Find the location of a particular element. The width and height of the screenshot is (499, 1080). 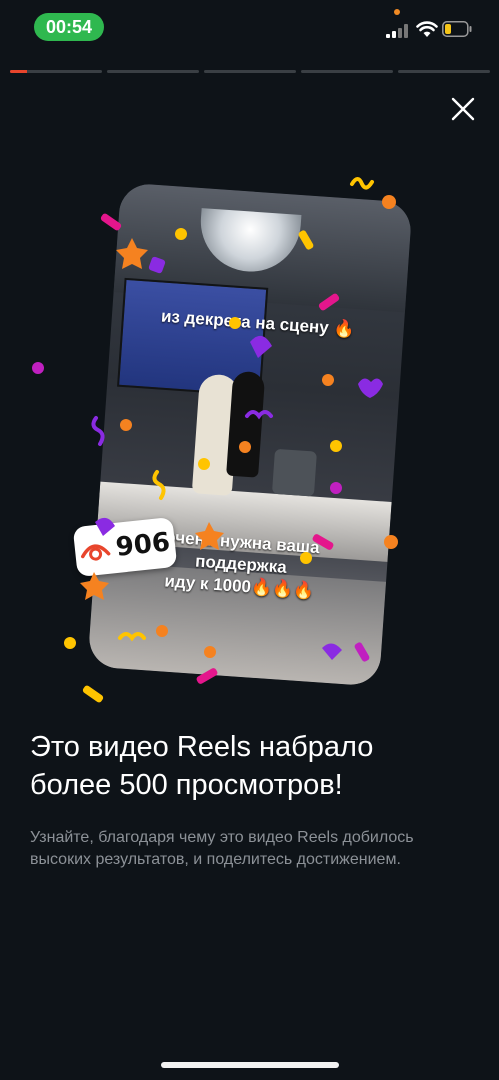

battery-icon is located at coordinates (457, 29).